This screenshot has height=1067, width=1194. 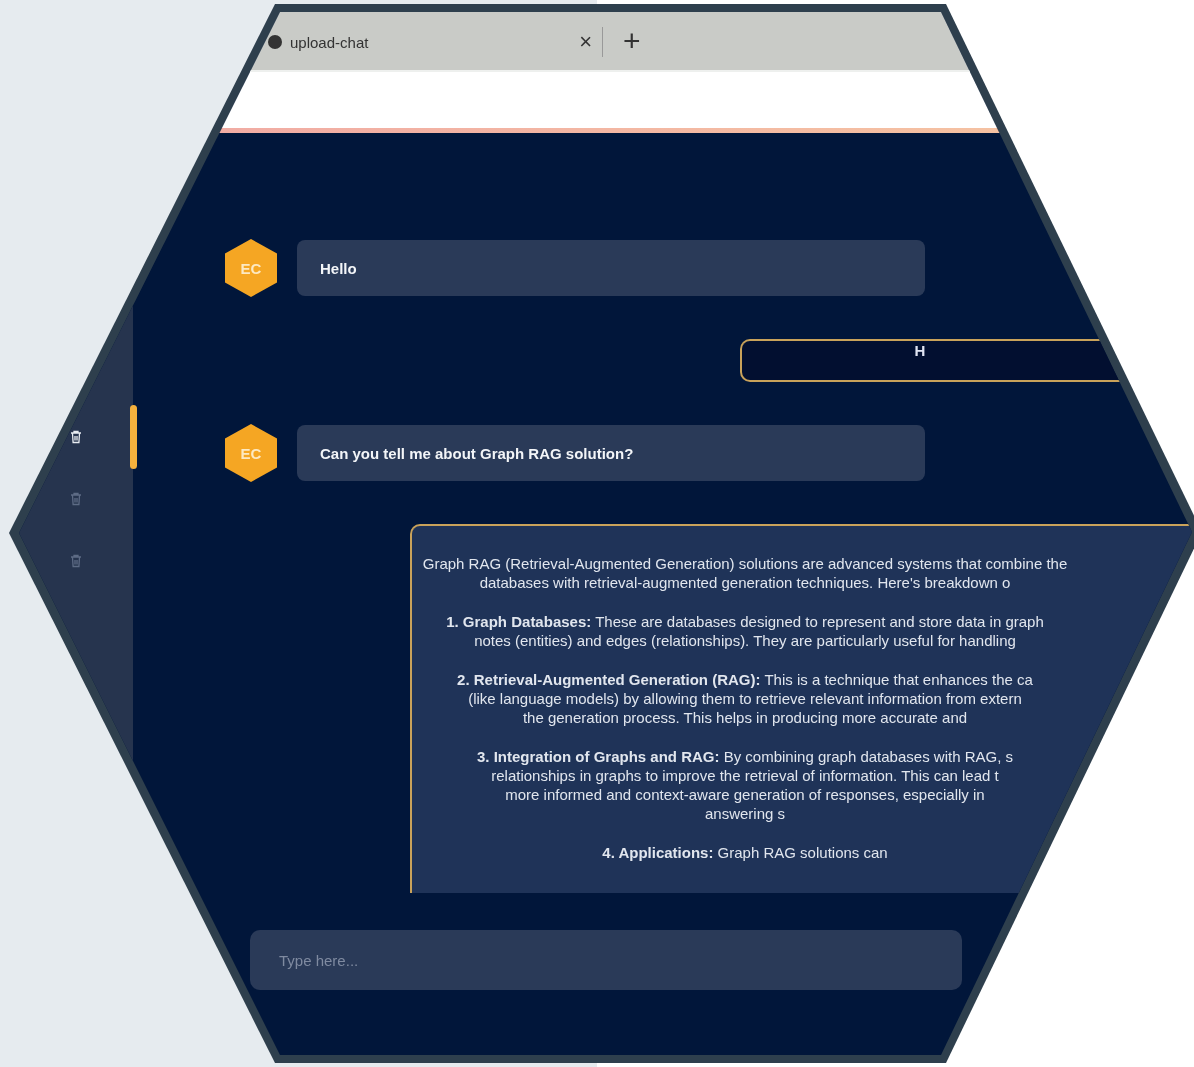 What do you see at coordinates (133, 437) in the screenshot?
I see `active-indicator` at bounding box center [133, 437].